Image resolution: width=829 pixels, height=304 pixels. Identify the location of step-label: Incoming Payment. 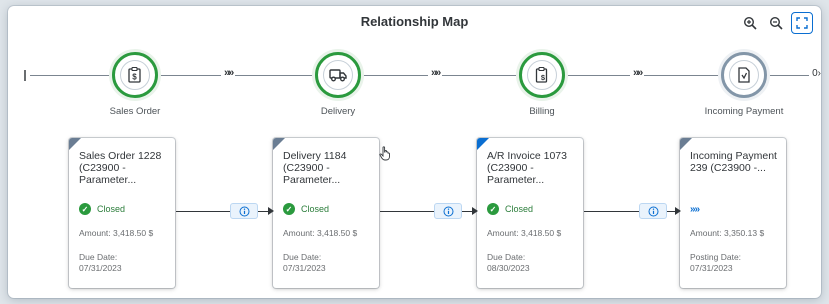
(744, 111).